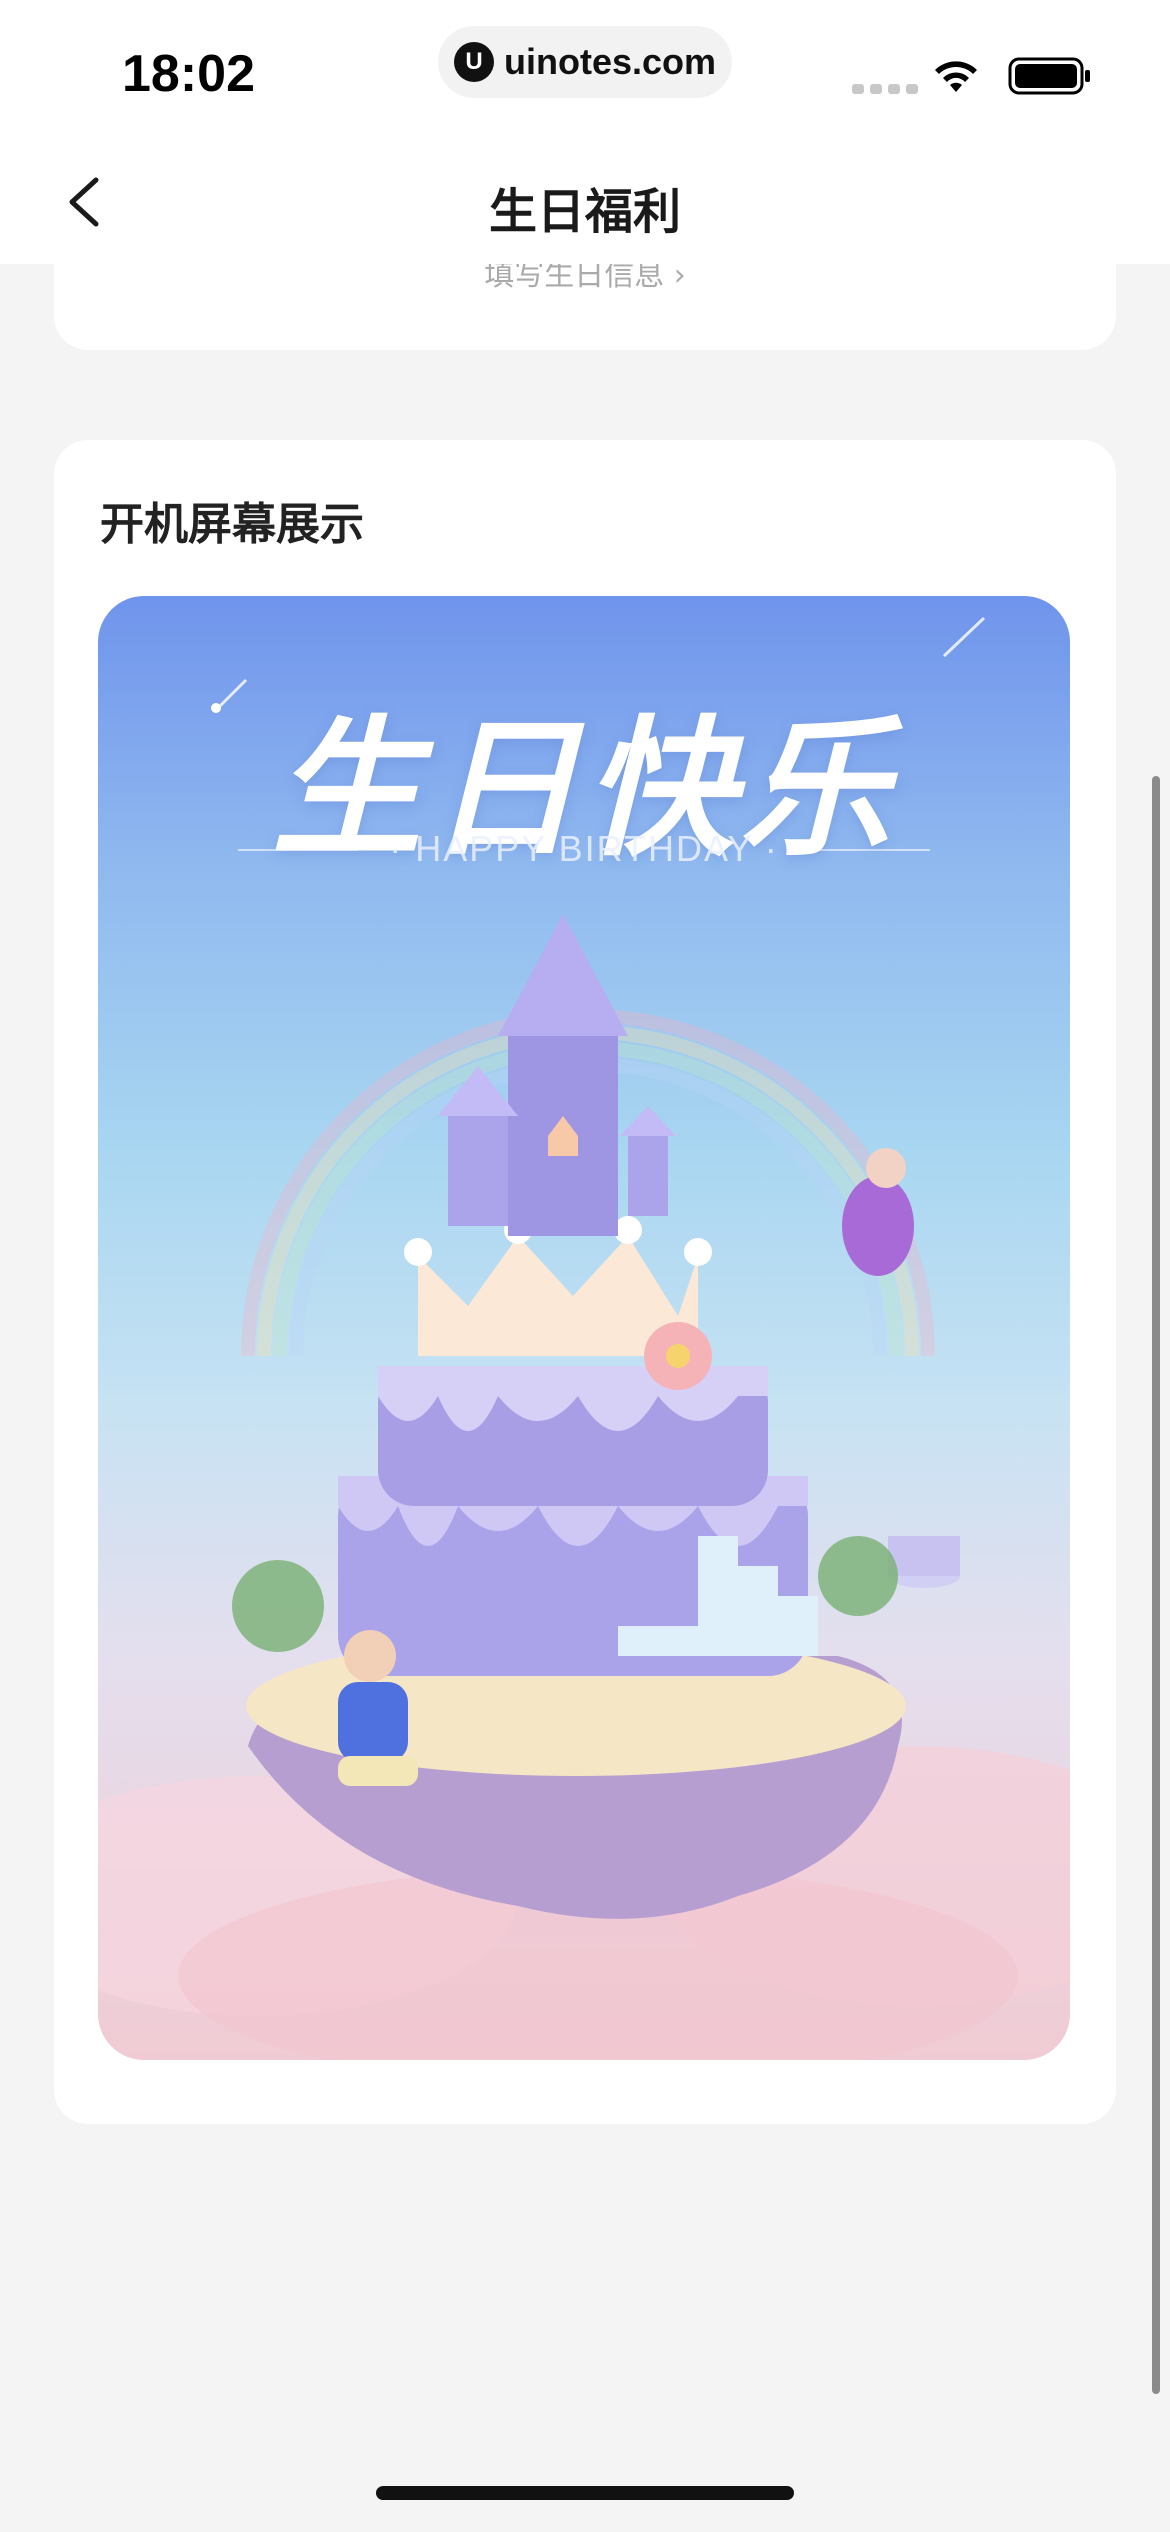  Describe the element at coordinates (473, 62) in the screenshot. I see `site-logo-icon: U` at that location.